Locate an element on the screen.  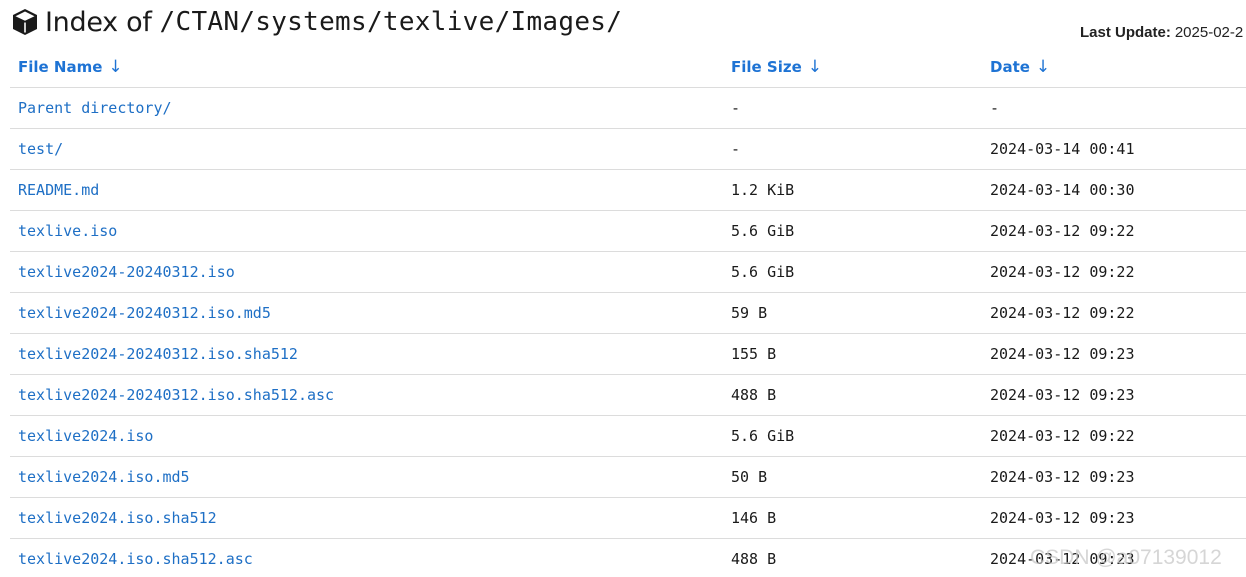
file-link: texlive.iso is located at coordinates (67, 231).